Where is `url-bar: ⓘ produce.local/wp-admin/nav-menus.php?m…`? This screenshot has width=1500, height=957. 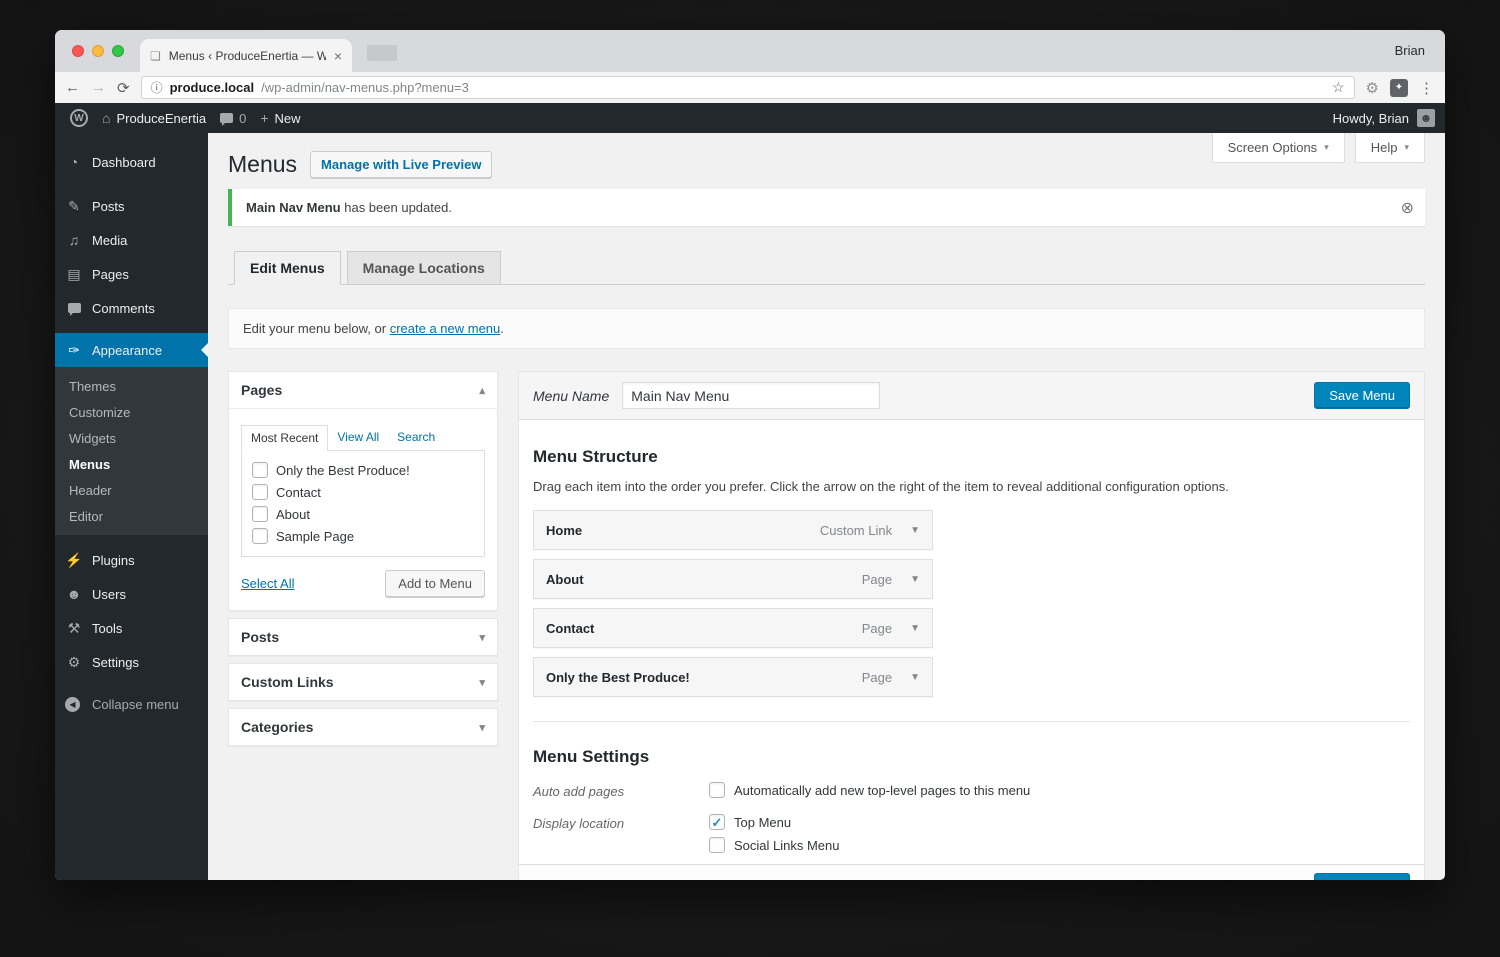 url-bar: ⓘ produce.local/wp-admin/nav-menus.php?m… is located at coordinates (747, 87).